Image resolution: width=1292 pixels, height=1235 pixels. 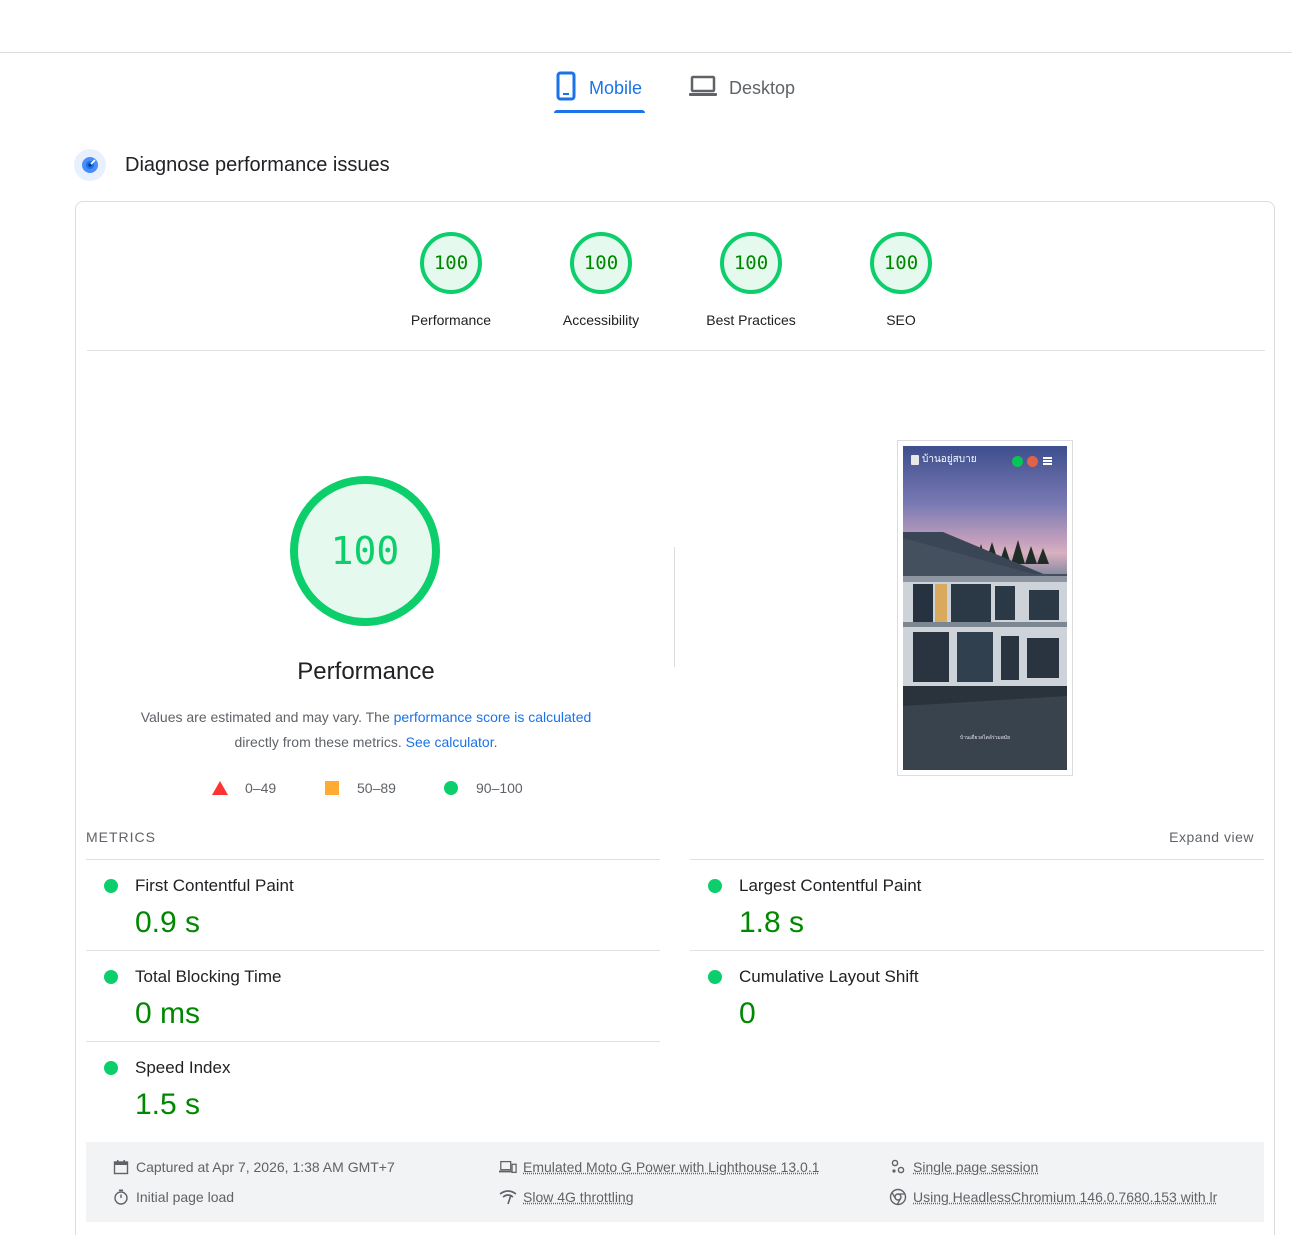 I want to click on initial-page-load: Initial page load, so click(x=173, y=1197).